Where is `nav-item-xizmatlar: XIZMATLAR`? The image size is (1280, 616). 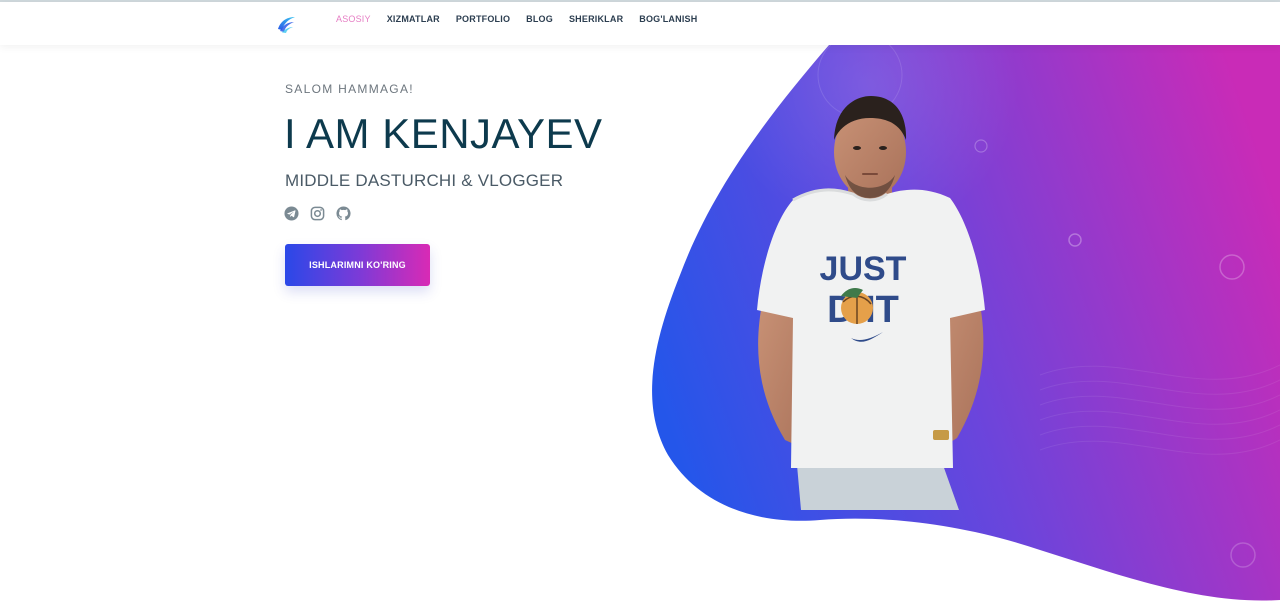
nav-item-xizmatlar: XIZMATLAR is located at coordinates (413, 19).